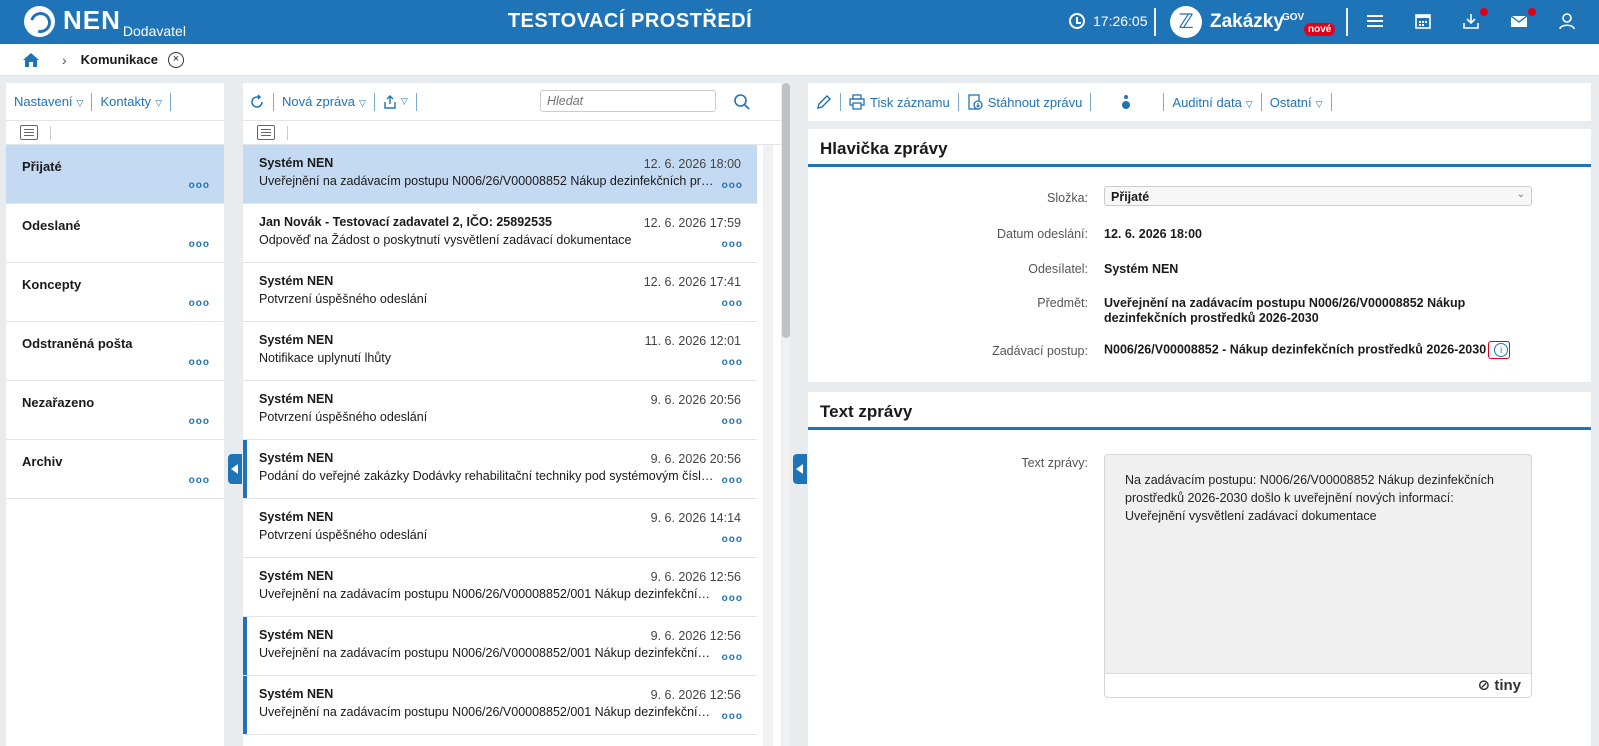  Describe the element at coordinates (131, 101) in the screenshot. I see `contacts-menu: Kontakty ▽` at that location.